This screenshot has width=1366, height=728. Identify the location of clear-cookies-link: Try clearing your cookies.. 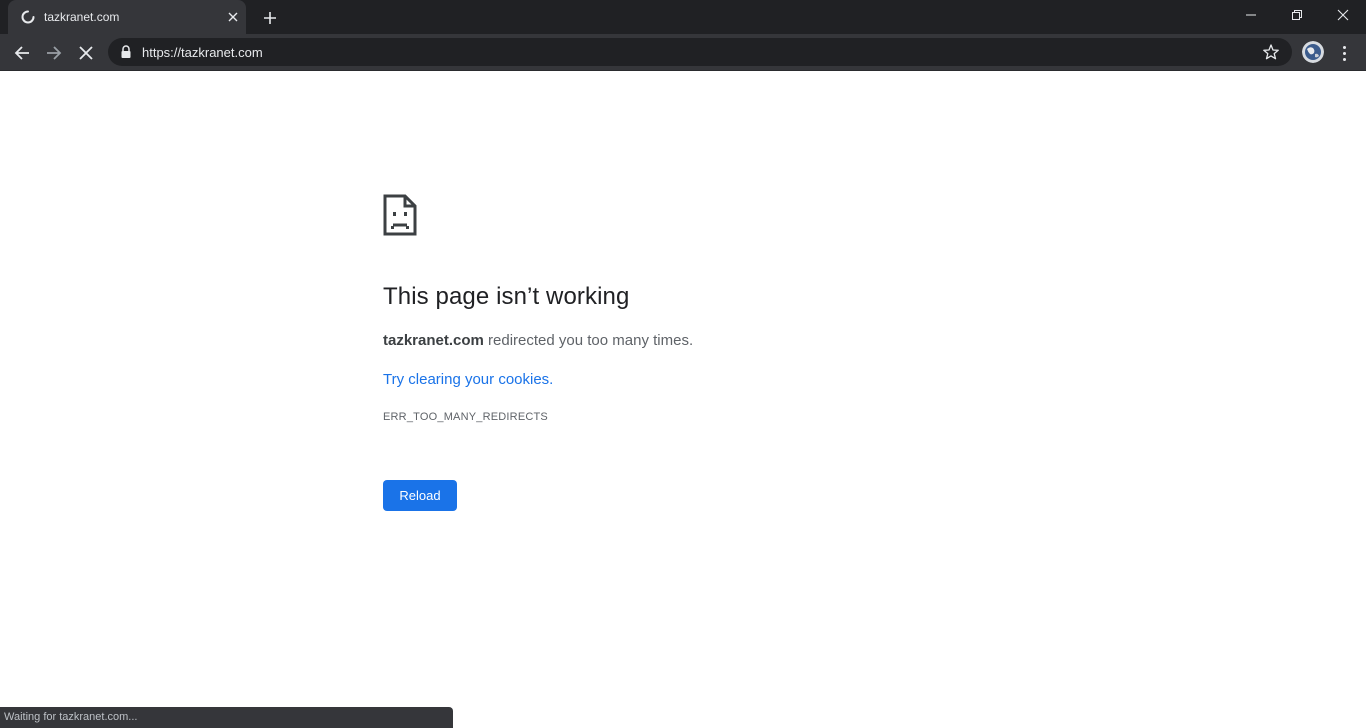
(468, 379).